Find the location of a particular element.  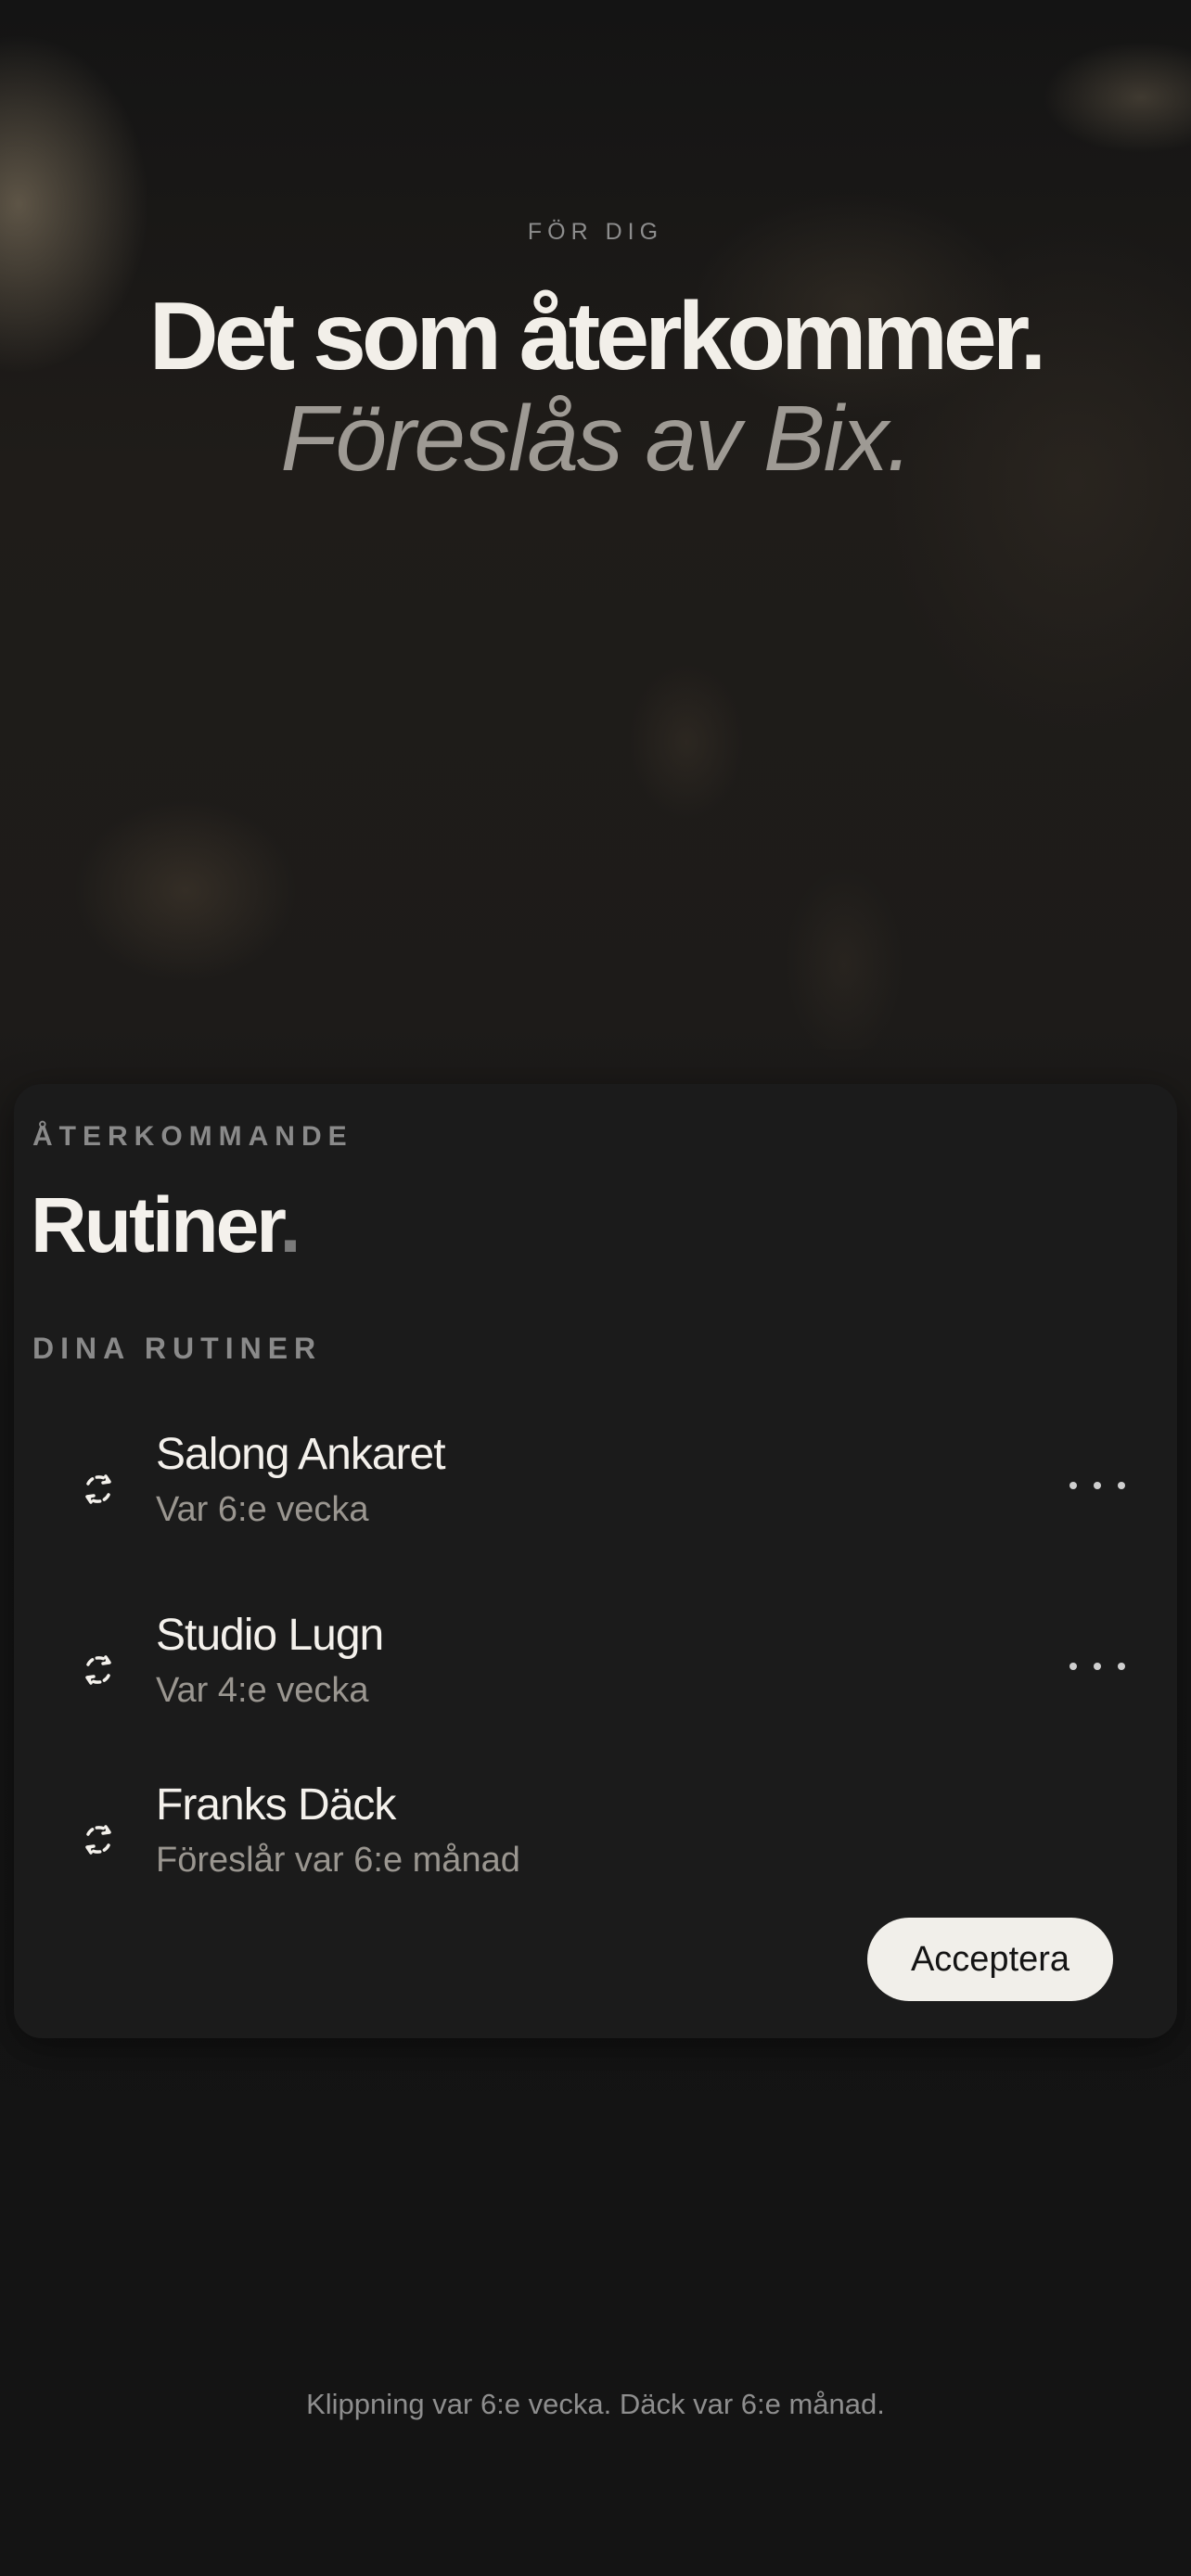

card-eyebrow: ÅTERKOMMANDE is located at coordinates (192, 1136).